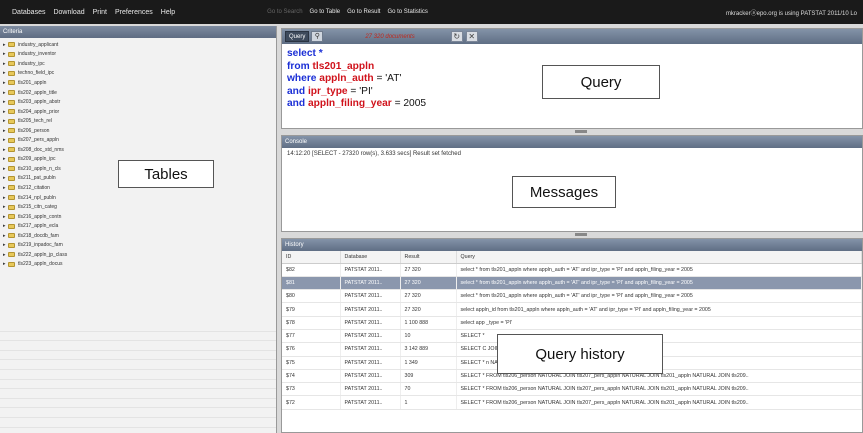  I want to click on history-id-cell: $72, so click(311, 402).